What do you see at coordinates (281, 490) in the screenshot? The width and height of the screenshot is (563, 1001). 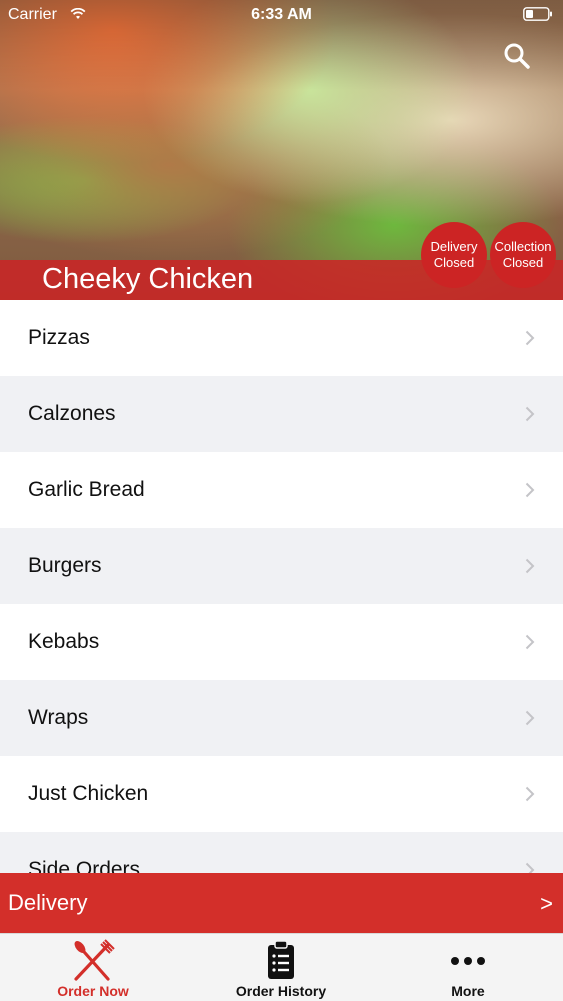 I see `category-row-garlic-bread: Garlic Bread` at bounding box center [281, 490].